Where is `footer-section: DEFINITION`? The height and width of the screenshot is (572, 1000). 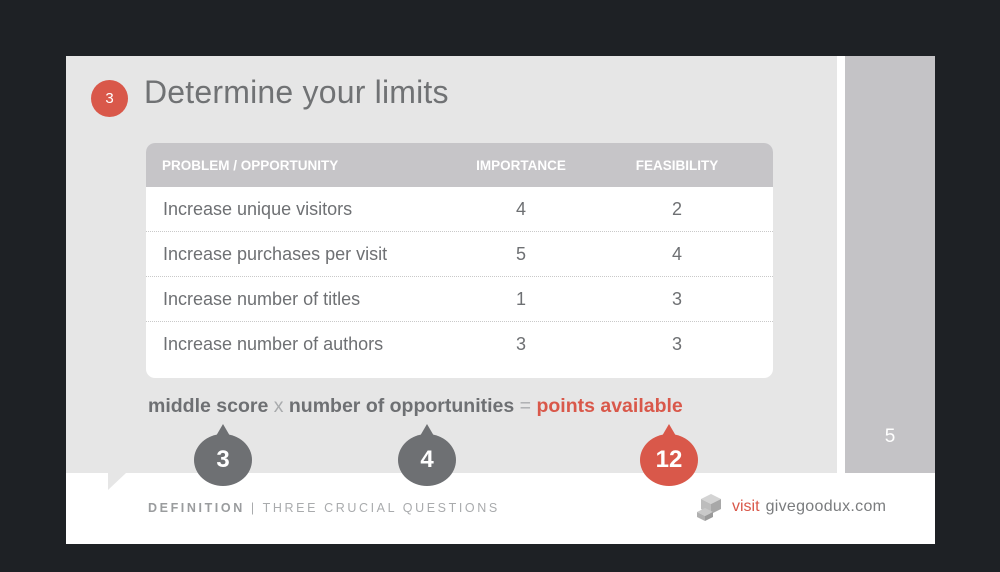
footer-section: DEFINITION is located at coordinates (196, 508).